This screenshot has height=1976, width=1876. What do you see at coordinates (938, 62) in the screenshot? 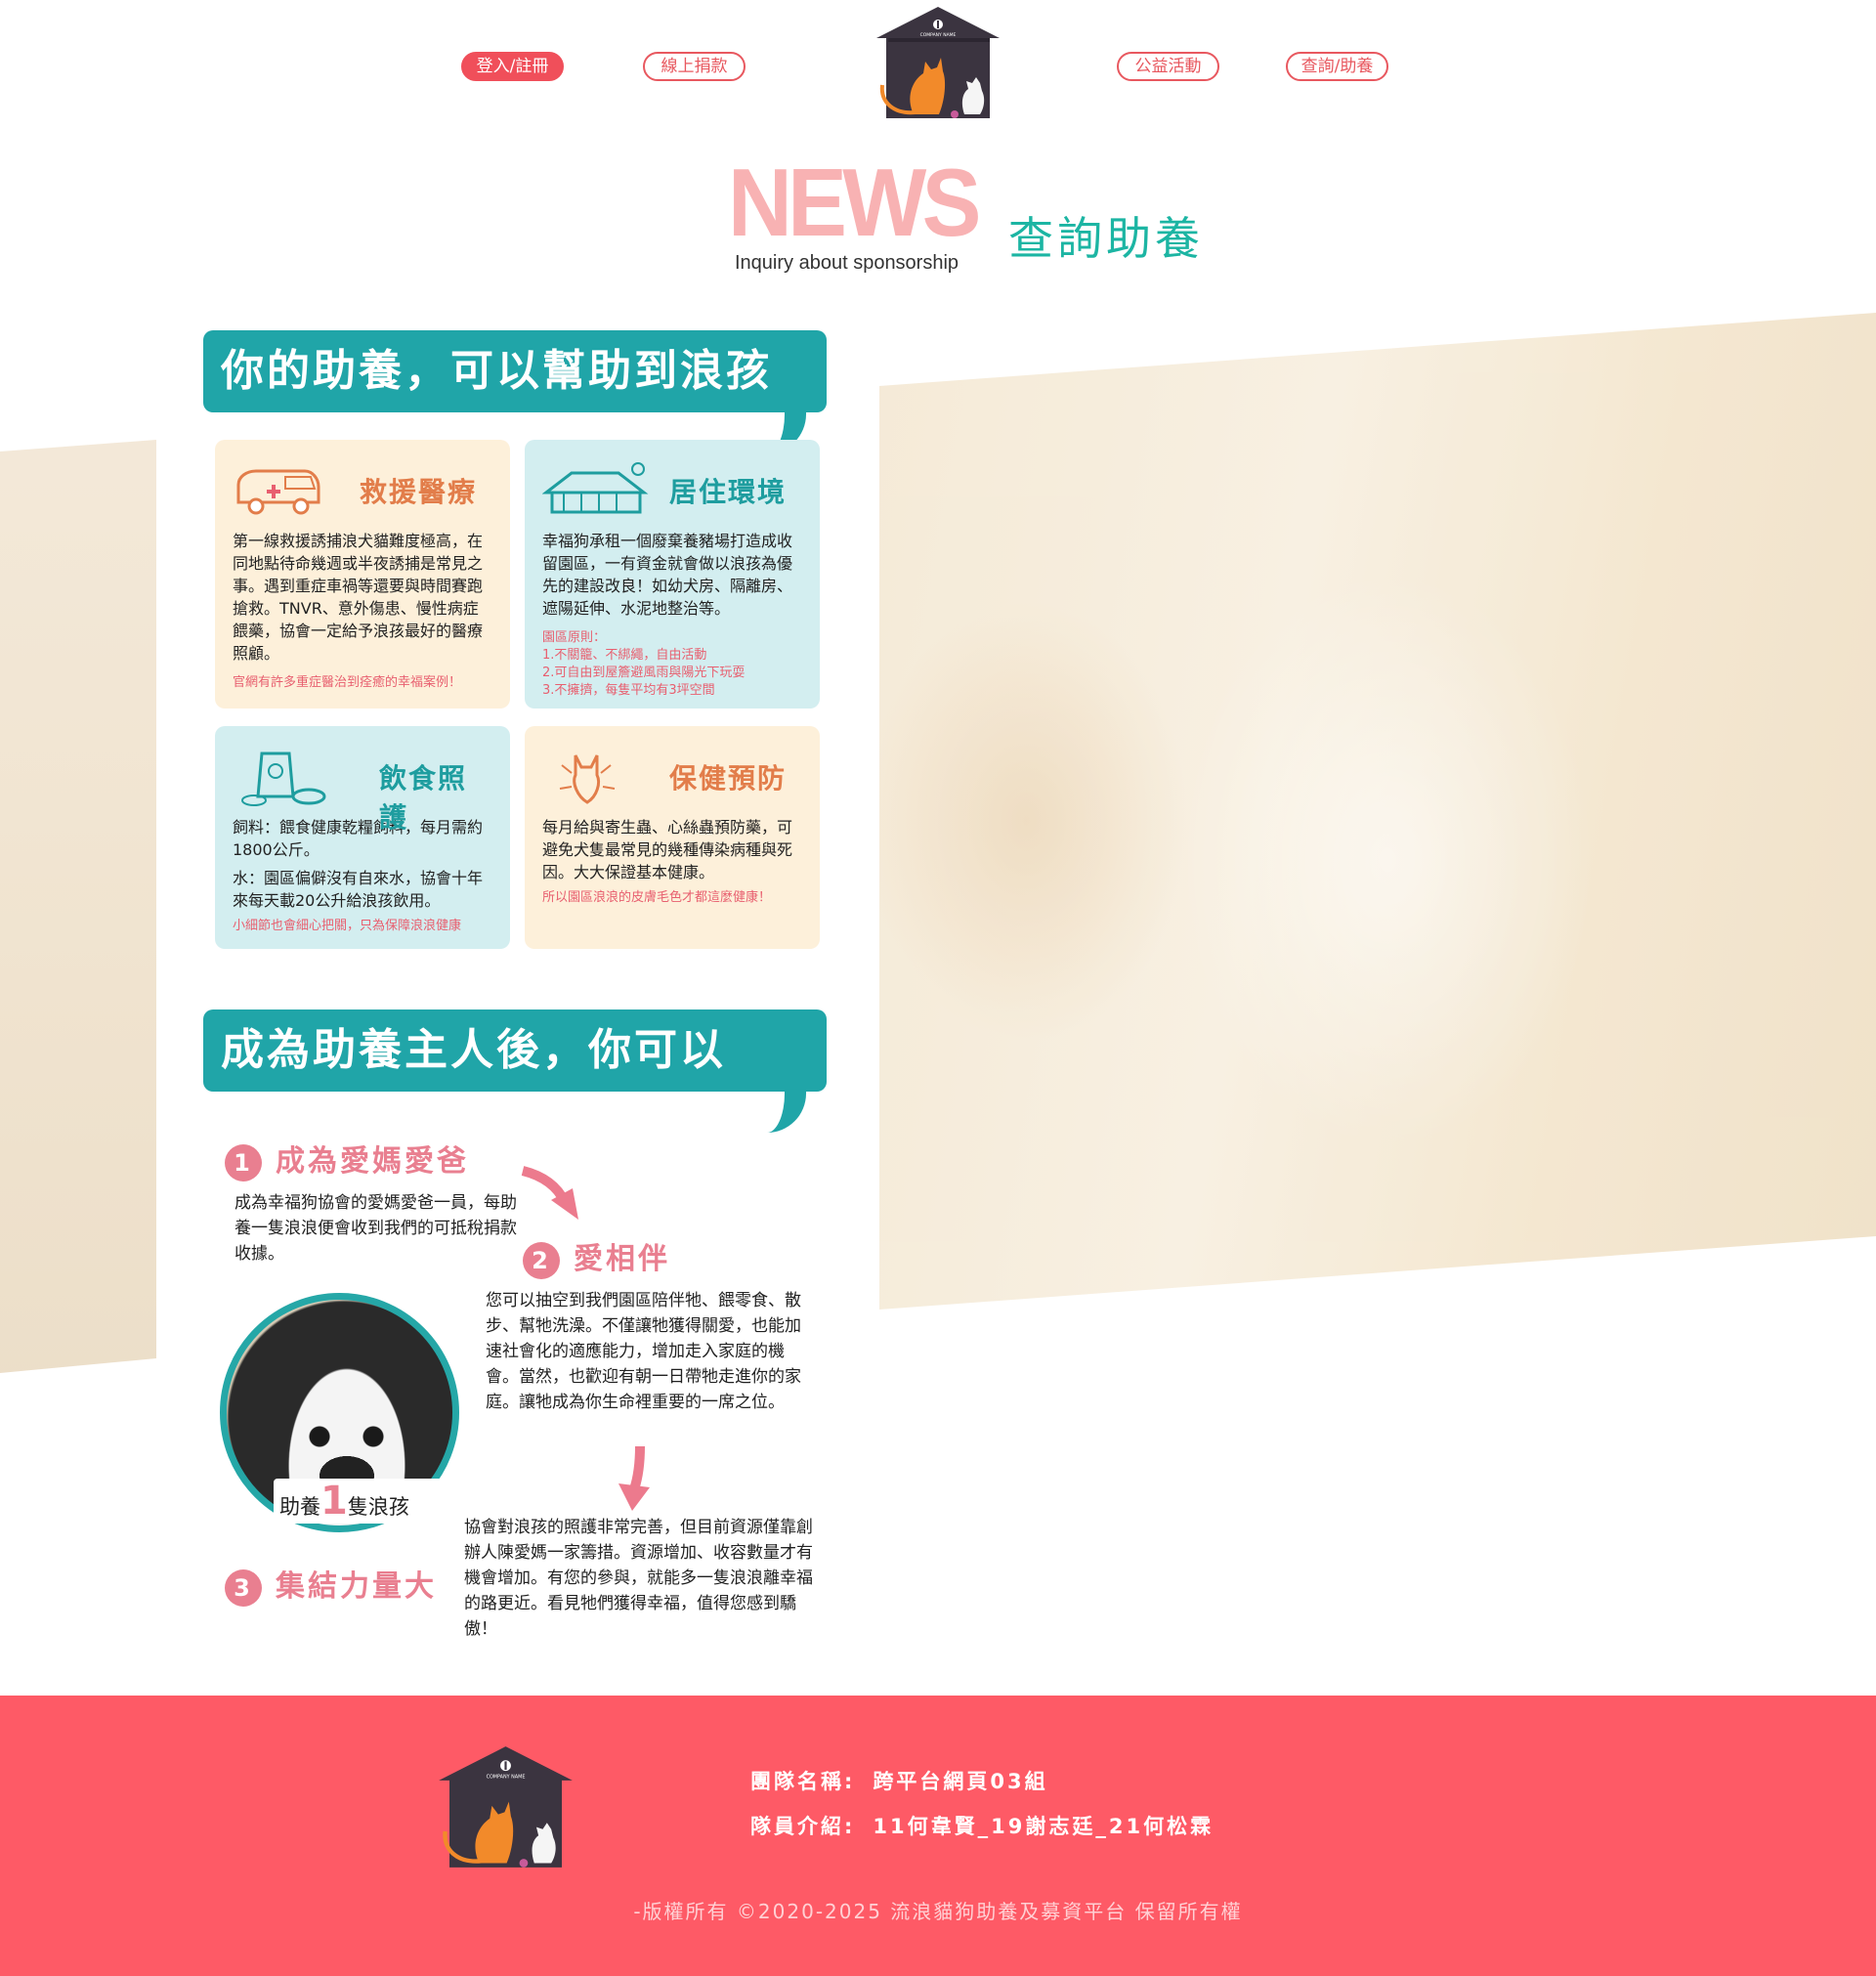
I see `site-logo: COMPANY NAME` at bounding box center [938, 62].